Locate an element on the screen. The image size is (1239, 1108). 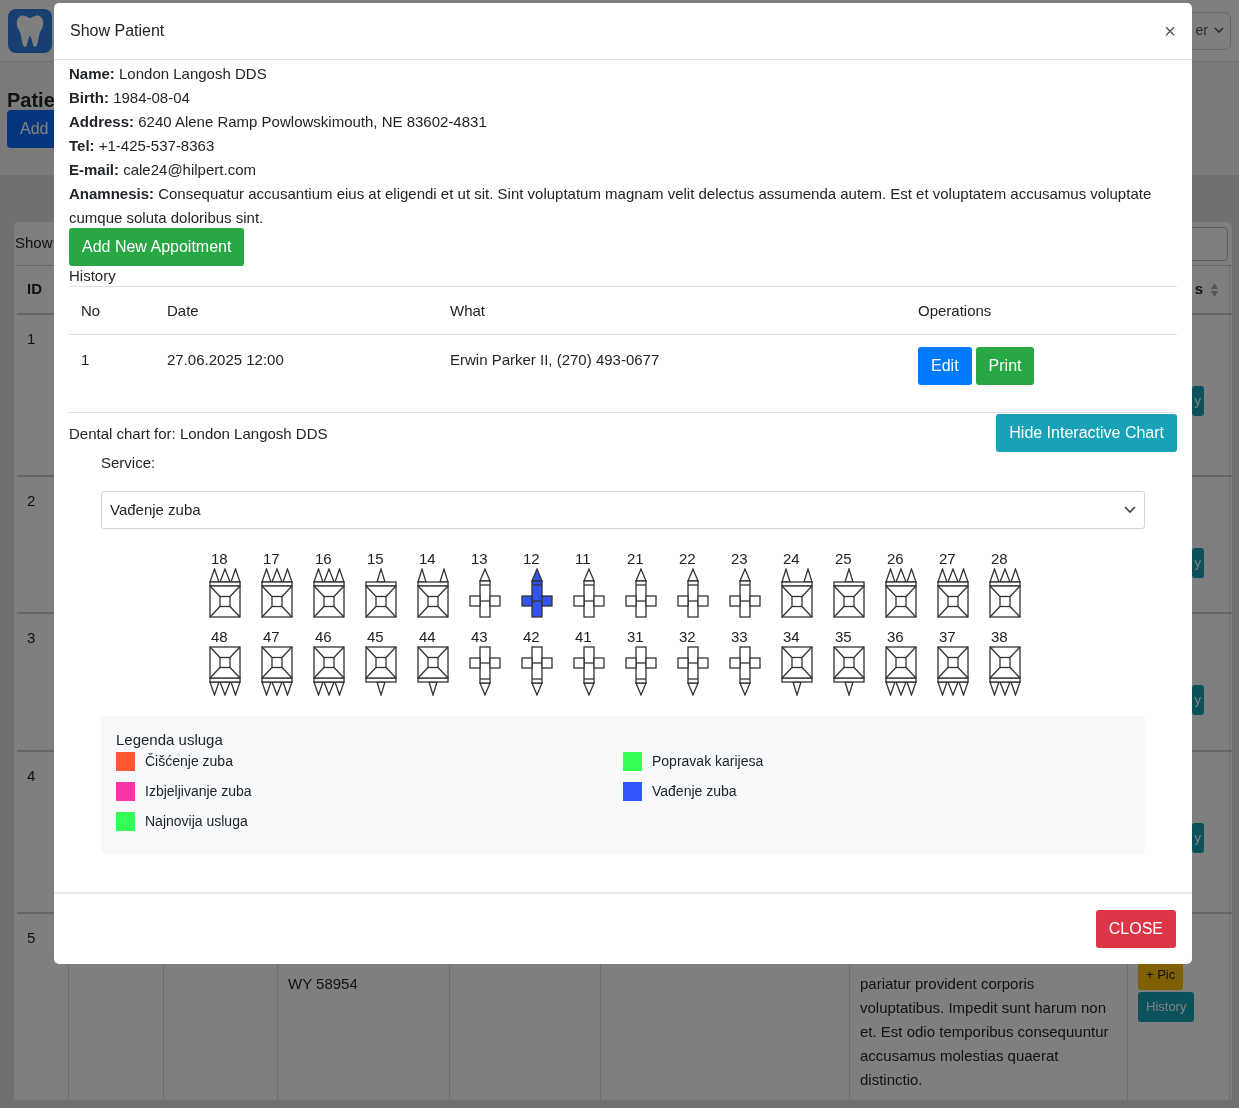
tooth-number: 12 is located at coordinates (531, 559).